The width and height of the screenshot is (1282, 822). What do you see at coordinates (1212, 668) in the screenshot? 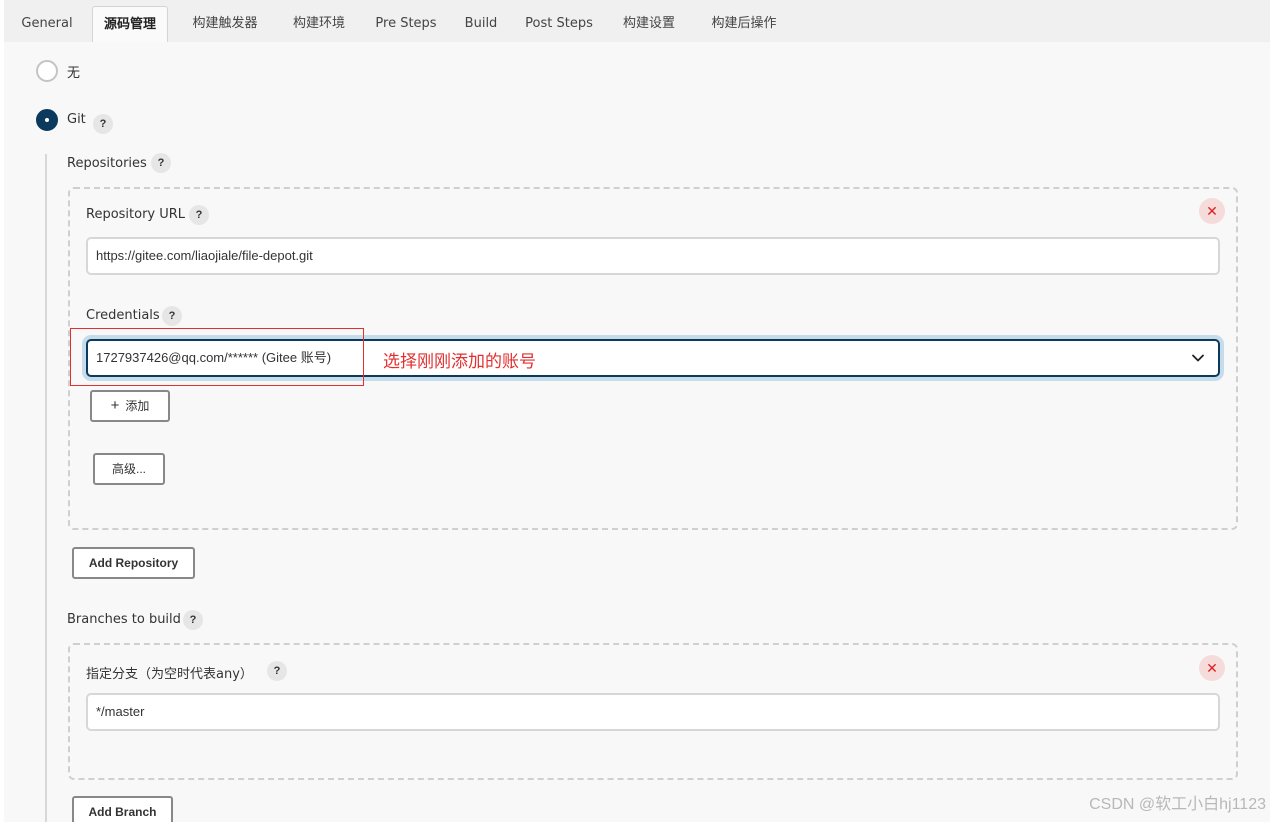
I see `delete-branch-icon: ✕` at bounding box center [1212, 668].